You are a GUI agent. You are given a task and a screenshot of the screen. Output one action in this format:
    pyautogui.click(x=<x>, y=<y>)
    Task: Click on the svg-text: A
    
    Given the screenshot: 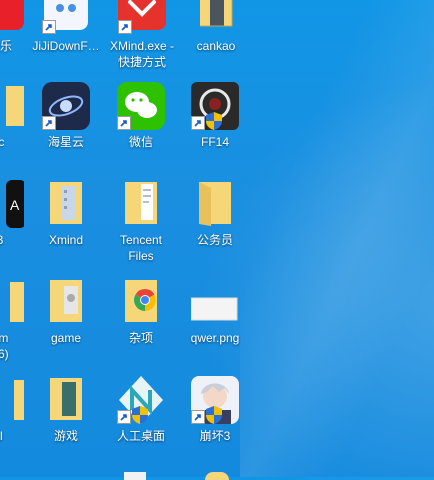 What is the action you would take?
    pyautogui.click(x=15, y=205)
    